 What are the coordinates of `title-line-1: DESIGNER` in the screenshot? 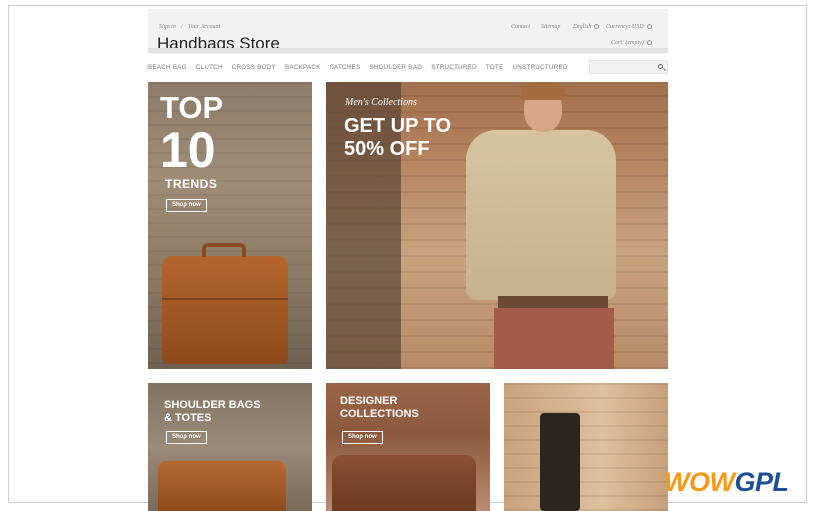 It's located at (369, 401).